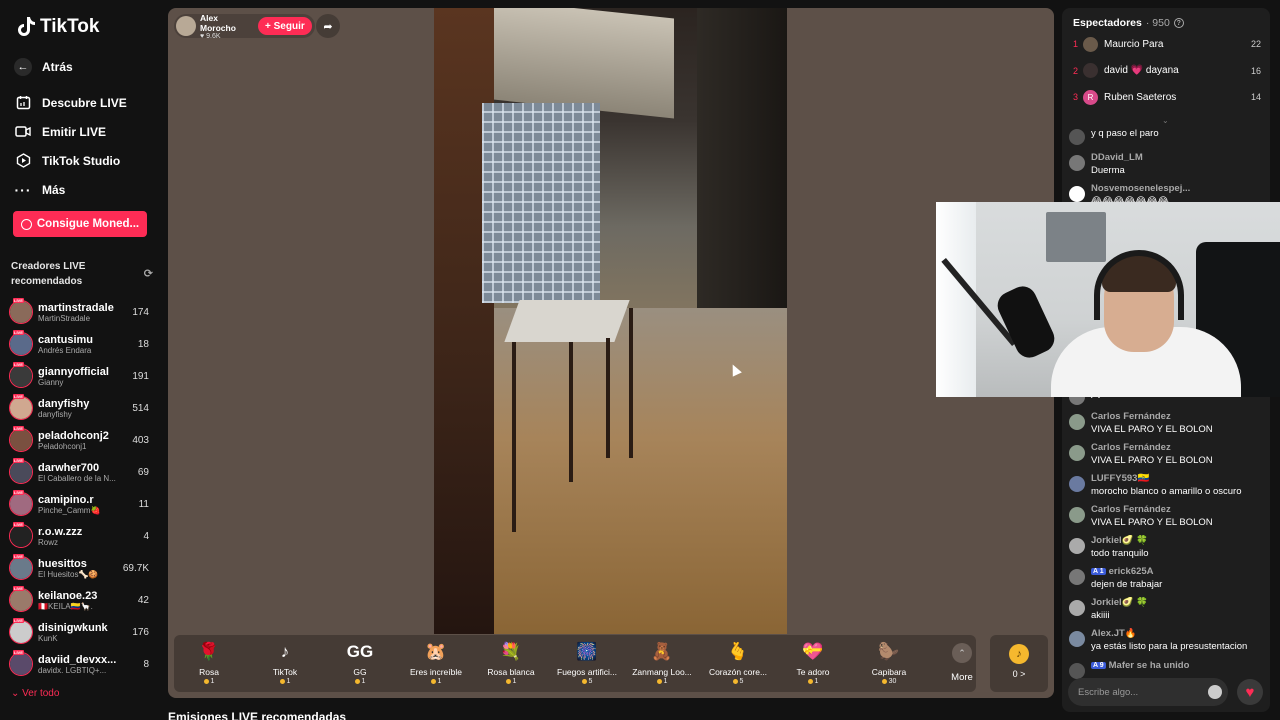 The height and width of the screenshot is (720, 1280). Describe the element at coordinates (84, 189) in the screenshot. I see `nav-item-more: ··· Más` at that location.